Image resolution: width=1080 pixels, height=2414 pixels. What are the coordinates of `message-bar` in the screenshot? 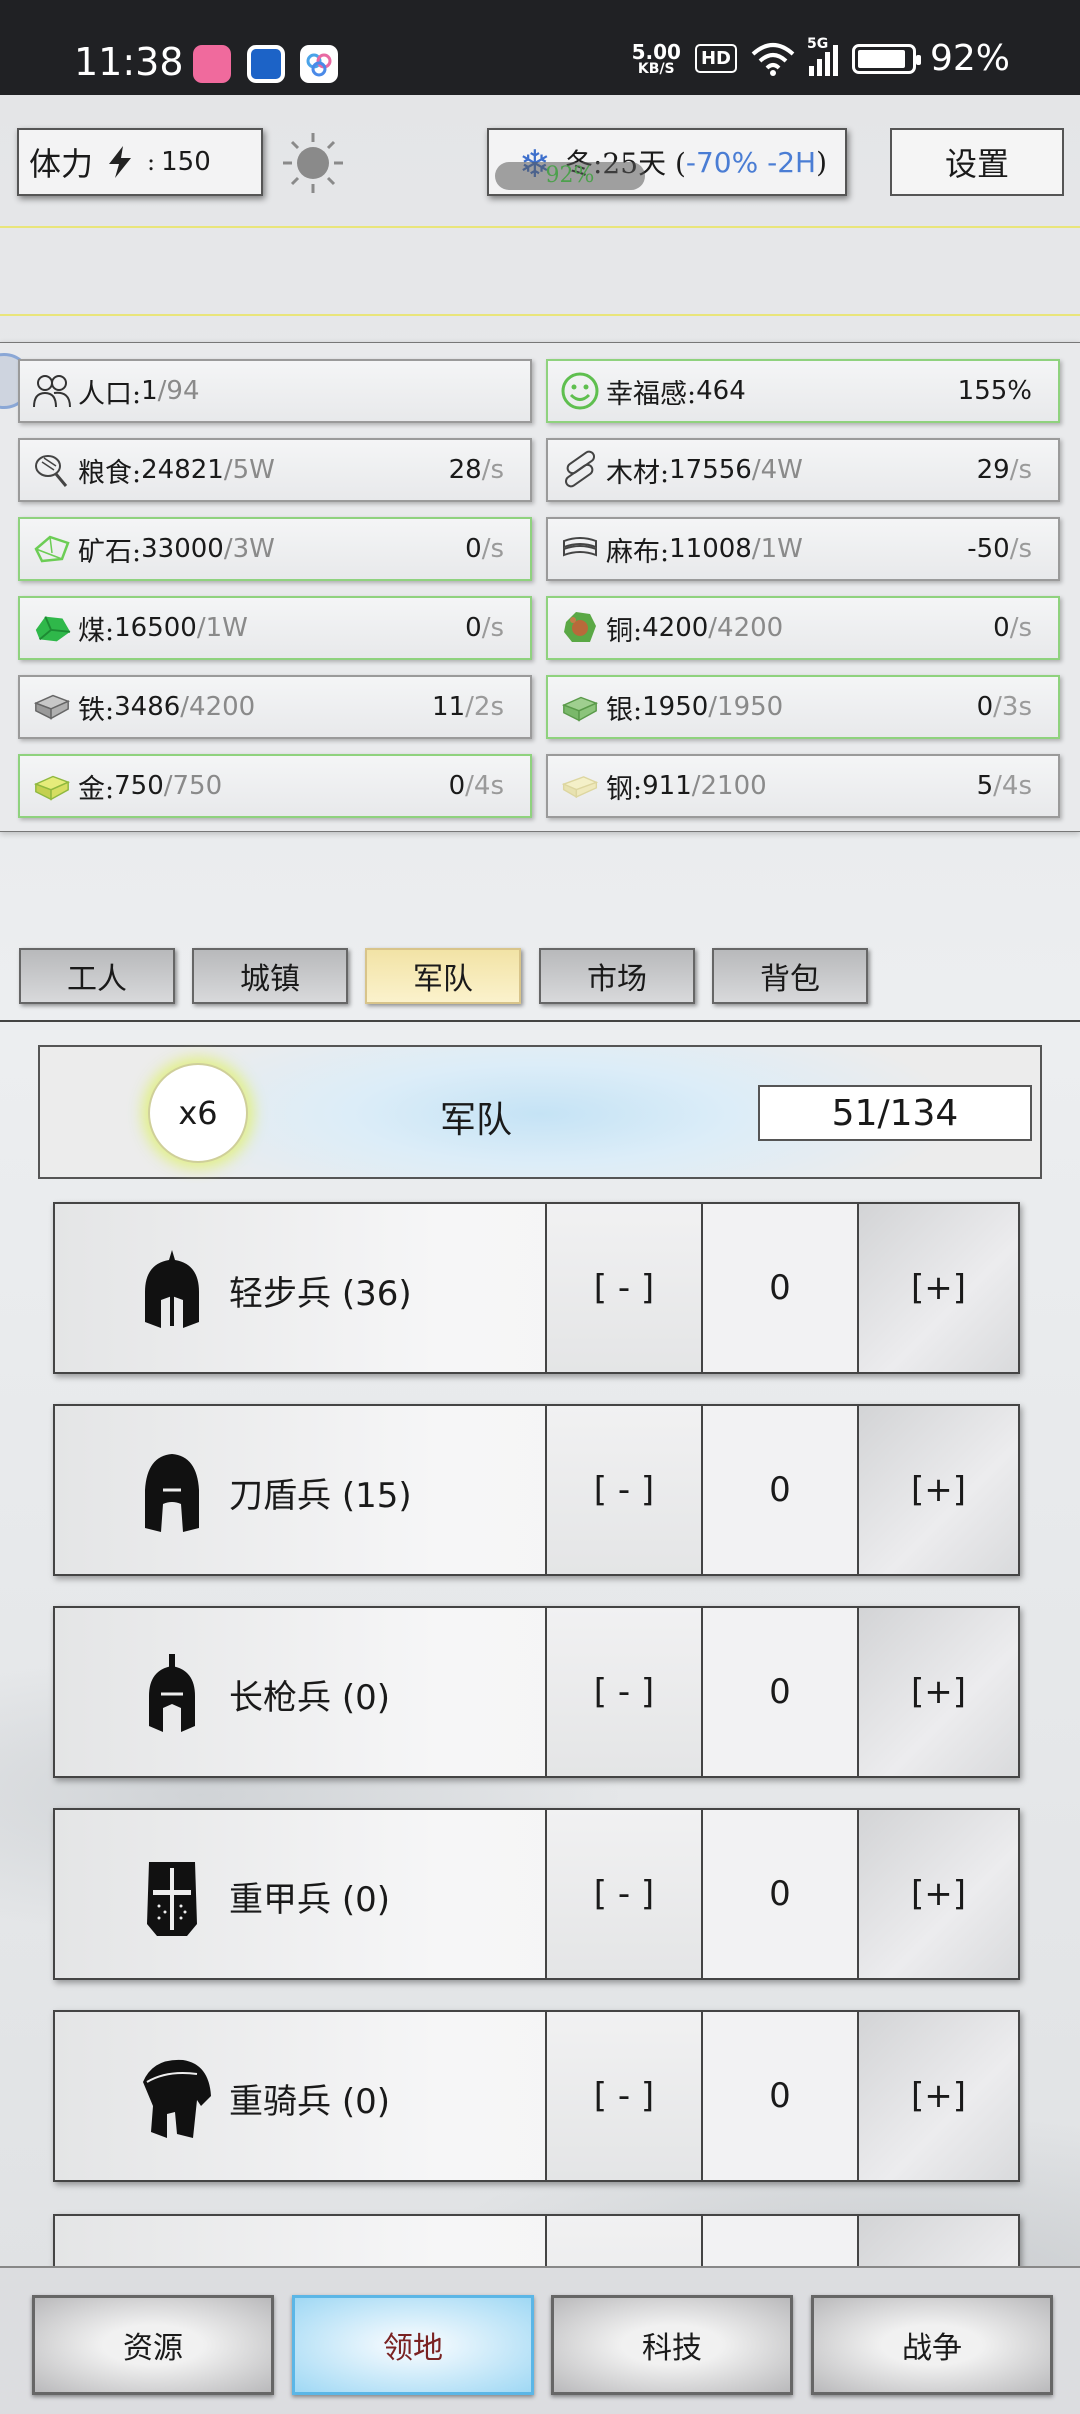 It's located at (540, 271).